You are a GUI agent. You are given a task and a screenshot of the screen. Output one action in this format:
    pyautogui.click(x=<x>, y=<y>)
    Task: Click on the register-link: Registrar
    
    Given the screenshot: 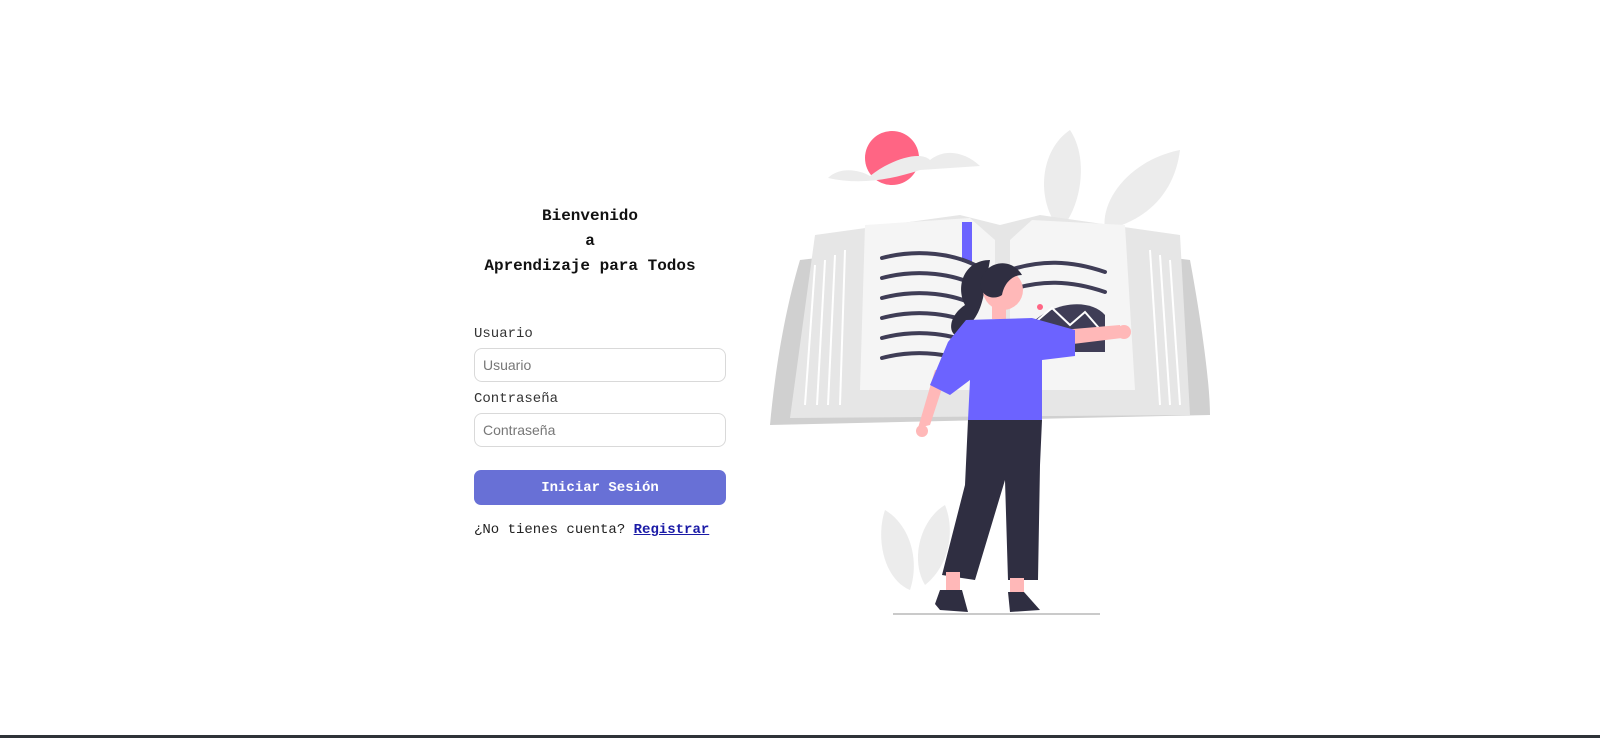 What is the action you would take?
    pyautogui.click(x=672, y=530)
    